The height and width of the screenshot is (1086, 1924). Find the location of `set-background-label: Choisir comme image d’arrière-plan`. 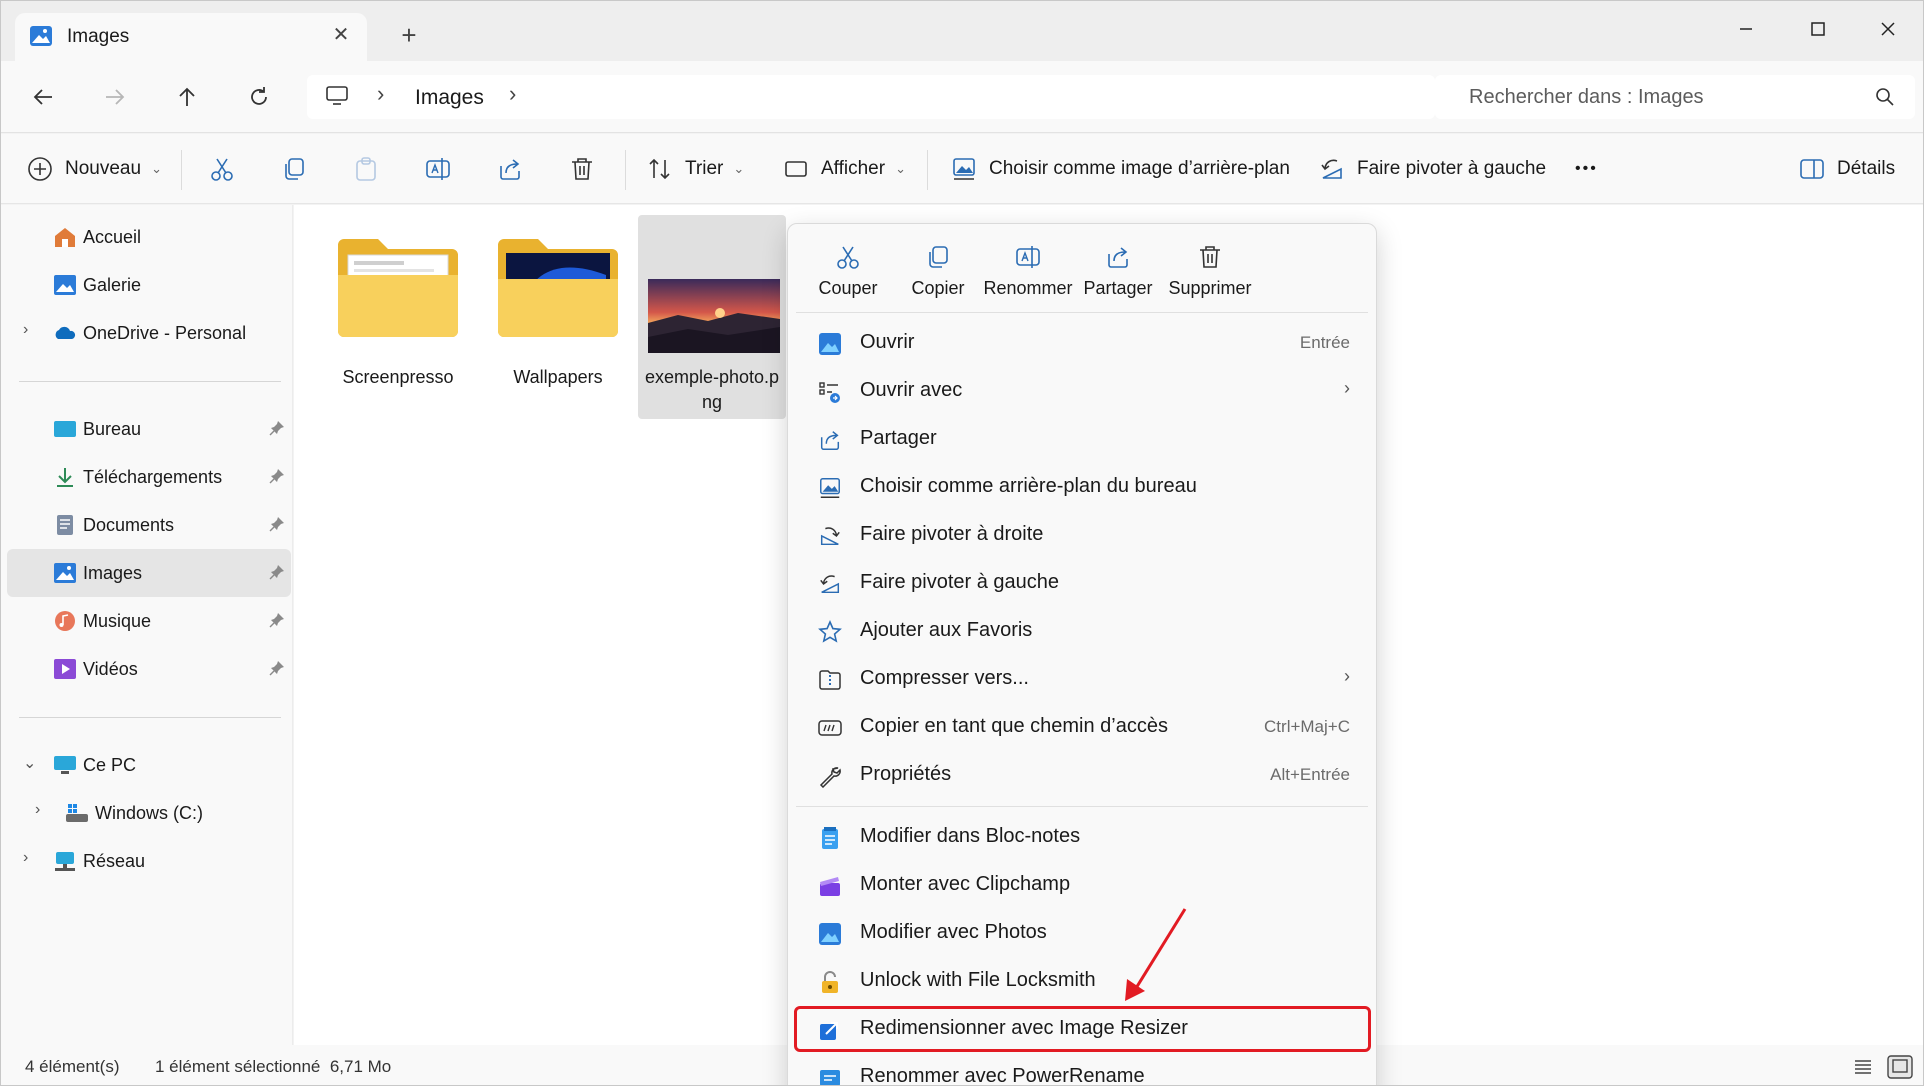

set-background-label: Choisir comme image d’arrière-plan is located at coordinates (1139, 168).